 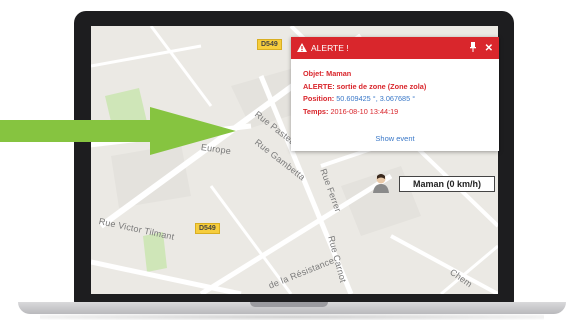 What do you see at coordinates (364, 111) in the screenshot?
I see `time-value: 2016-08-10 13:44:19` at bounding box center [364, 111].